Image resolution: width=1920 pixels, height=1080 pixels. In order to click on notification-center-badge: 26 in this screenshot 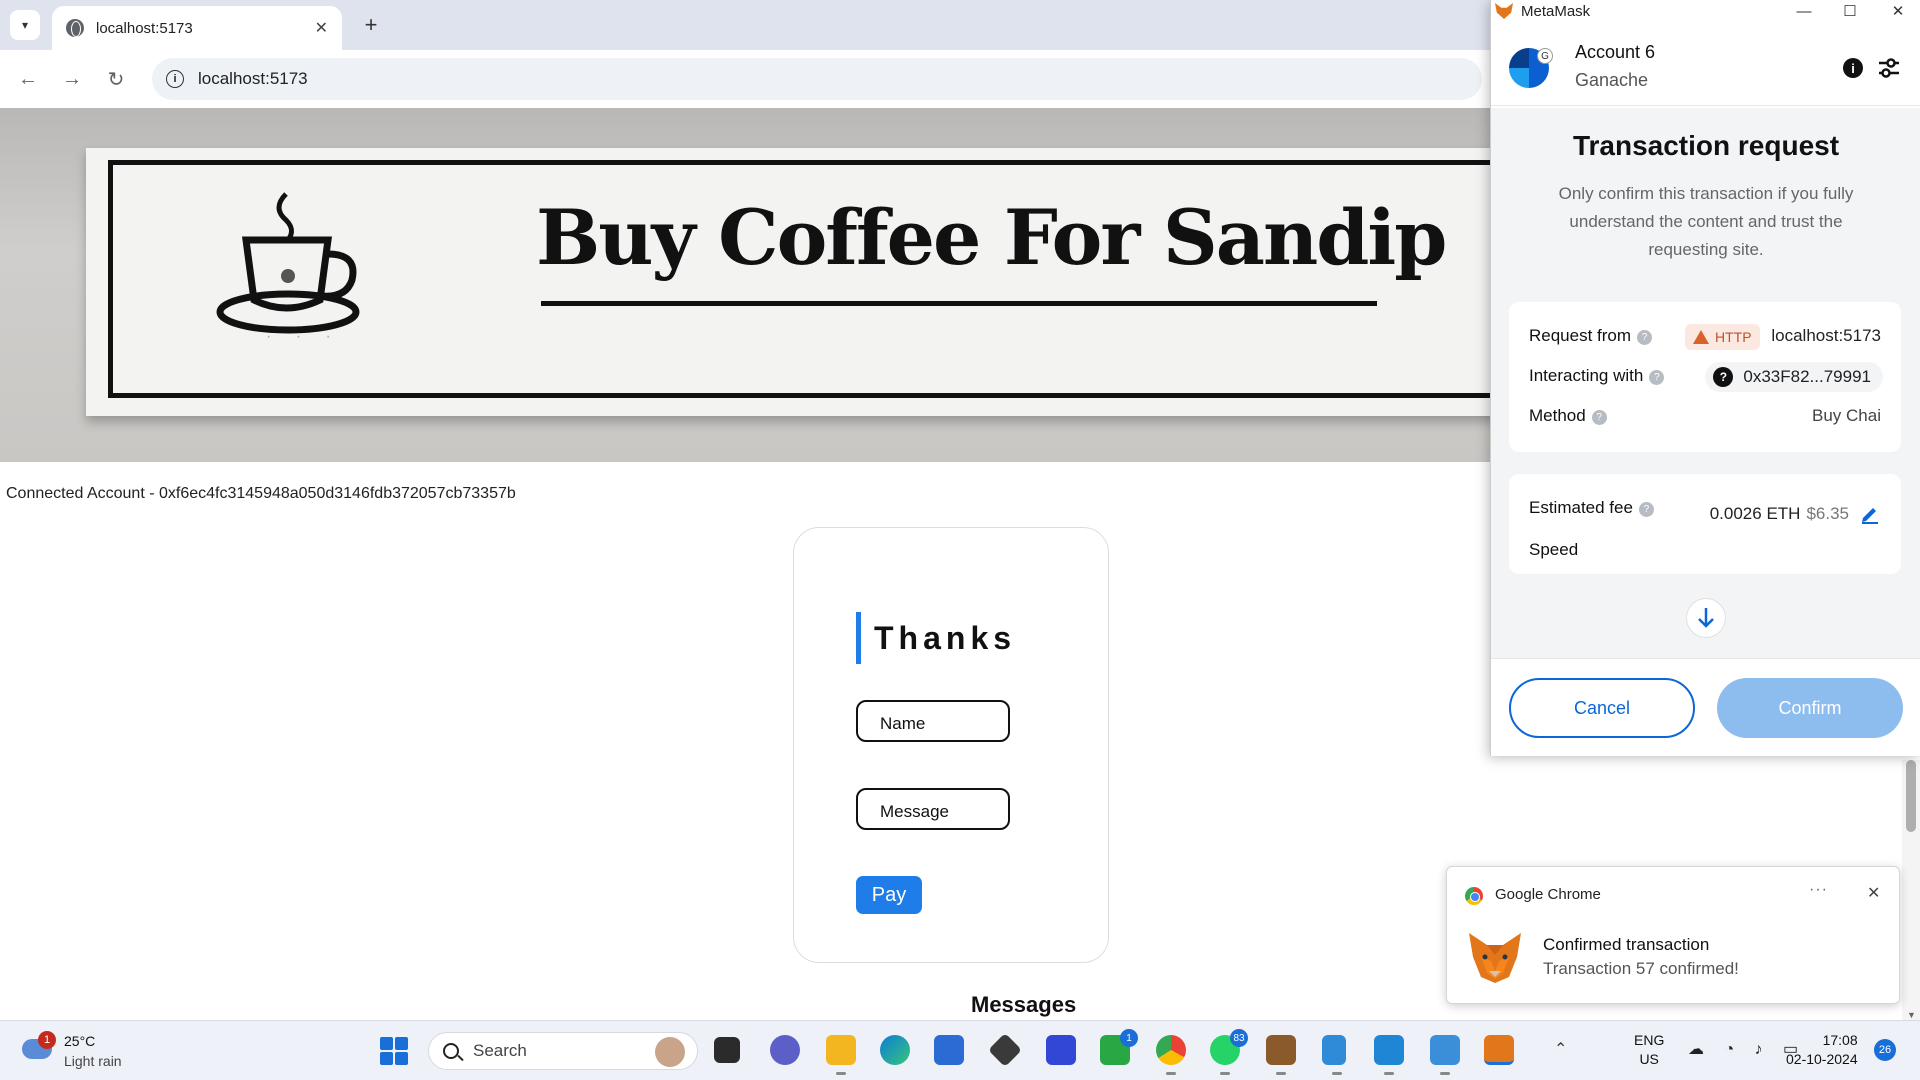, I will do `click(1885, 1050)`.